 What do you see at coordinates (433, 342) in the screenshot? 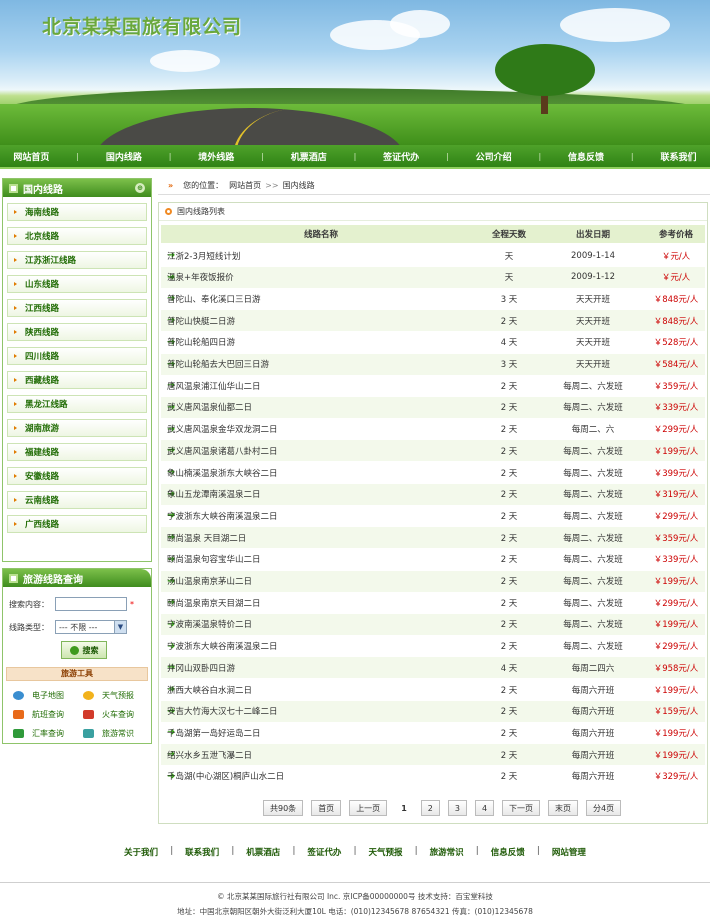
I see `table-row: ➜ 普陀山轮船四日游 4 天 天天开班 ￥528元/人` at bounding box center [433, 342].